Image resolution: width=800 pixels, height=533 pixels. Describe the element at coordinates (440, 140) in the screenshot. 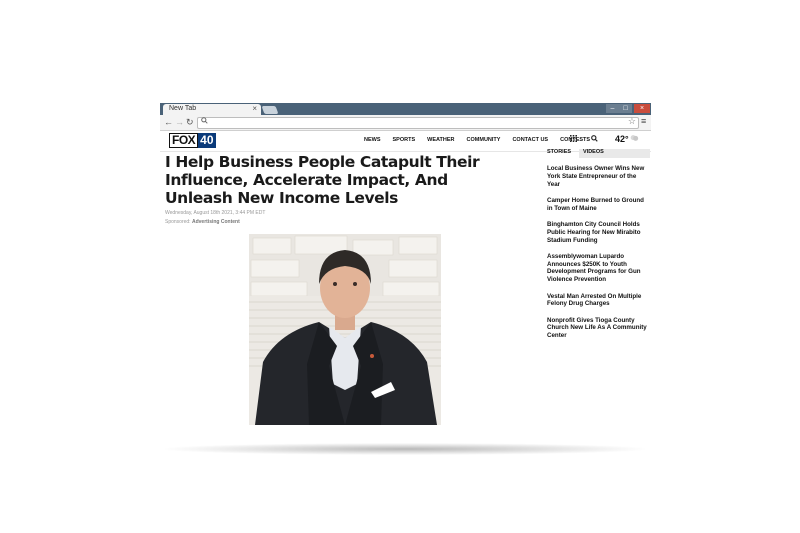

I see `nav-weather: WEATHER` at that location.